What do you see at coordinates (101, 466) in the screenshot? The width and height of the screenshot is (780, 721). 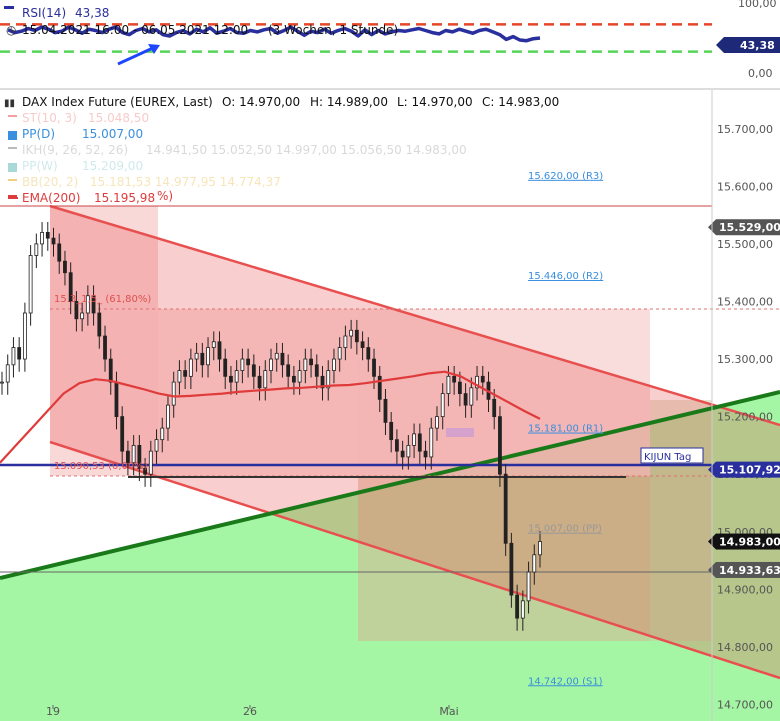 I see `fib-0-label: 15.090,53 (0,00%)` at bounding box center [101, 466].